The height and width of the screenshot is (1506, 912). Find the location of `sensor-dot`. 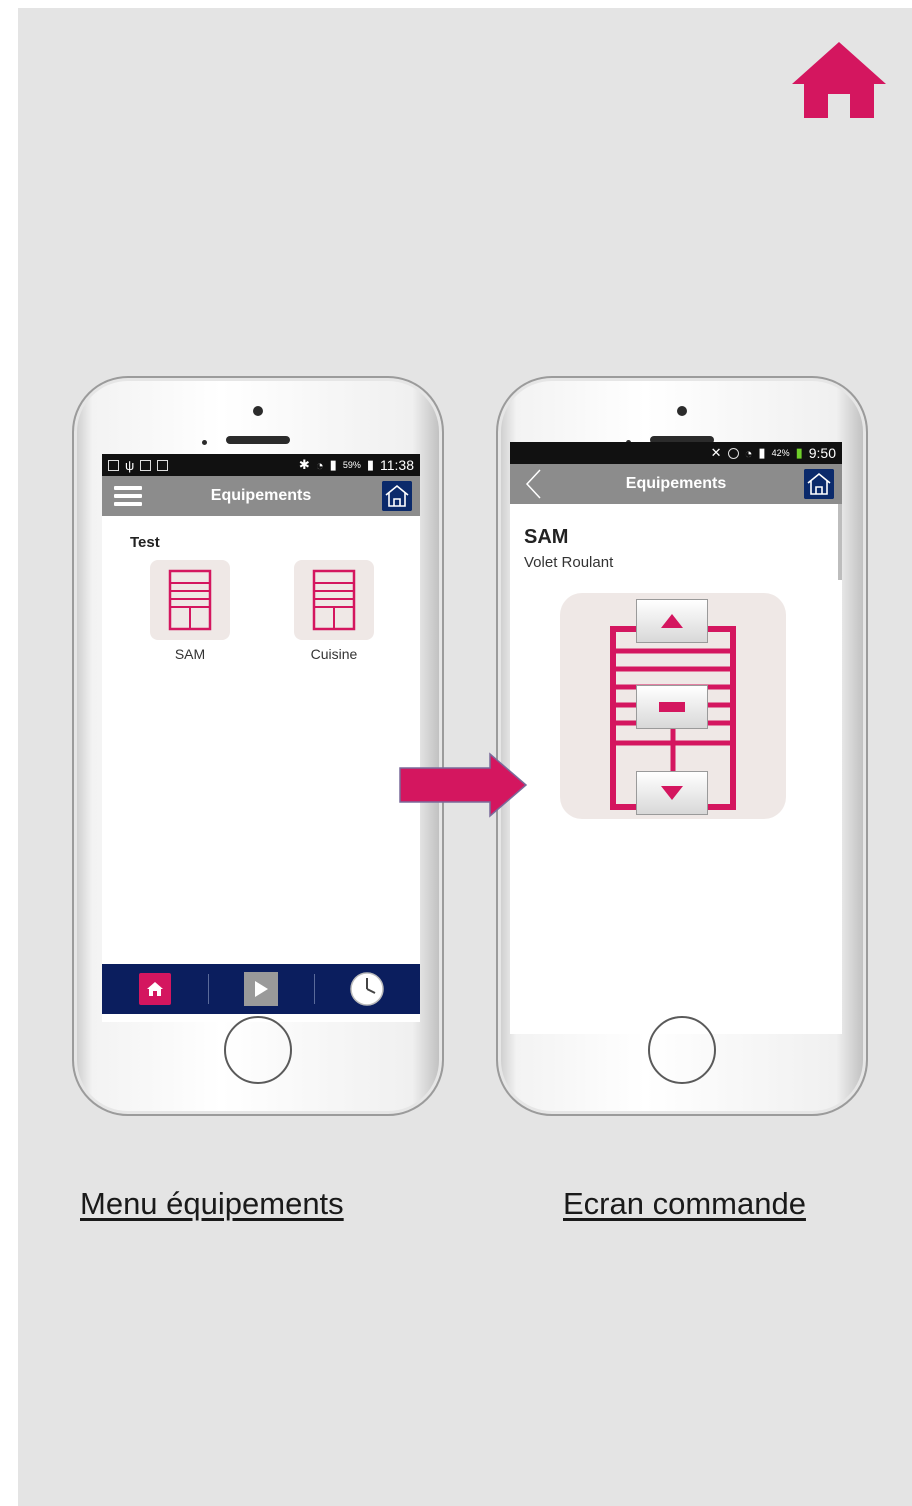

sensor-dot is located at coordinates (204, 442).